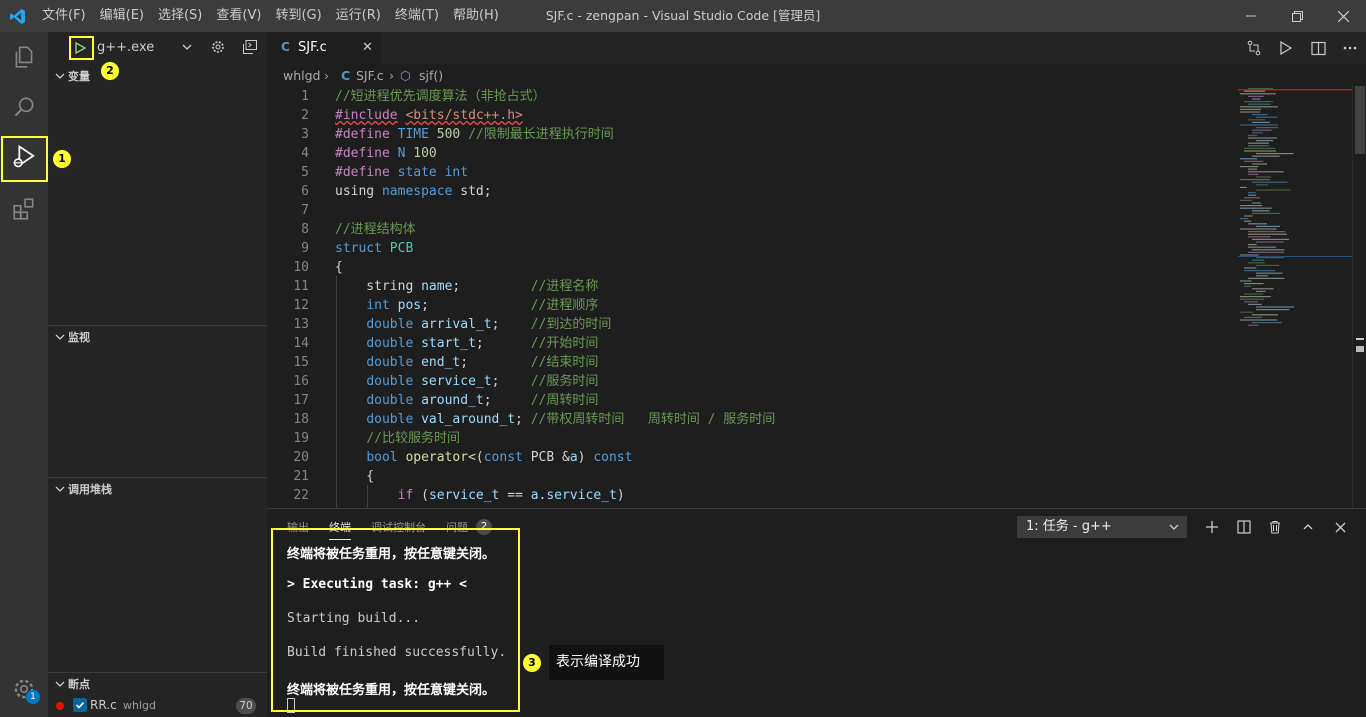  I want to click on maximize-panel-icon, so click(1308, 527).